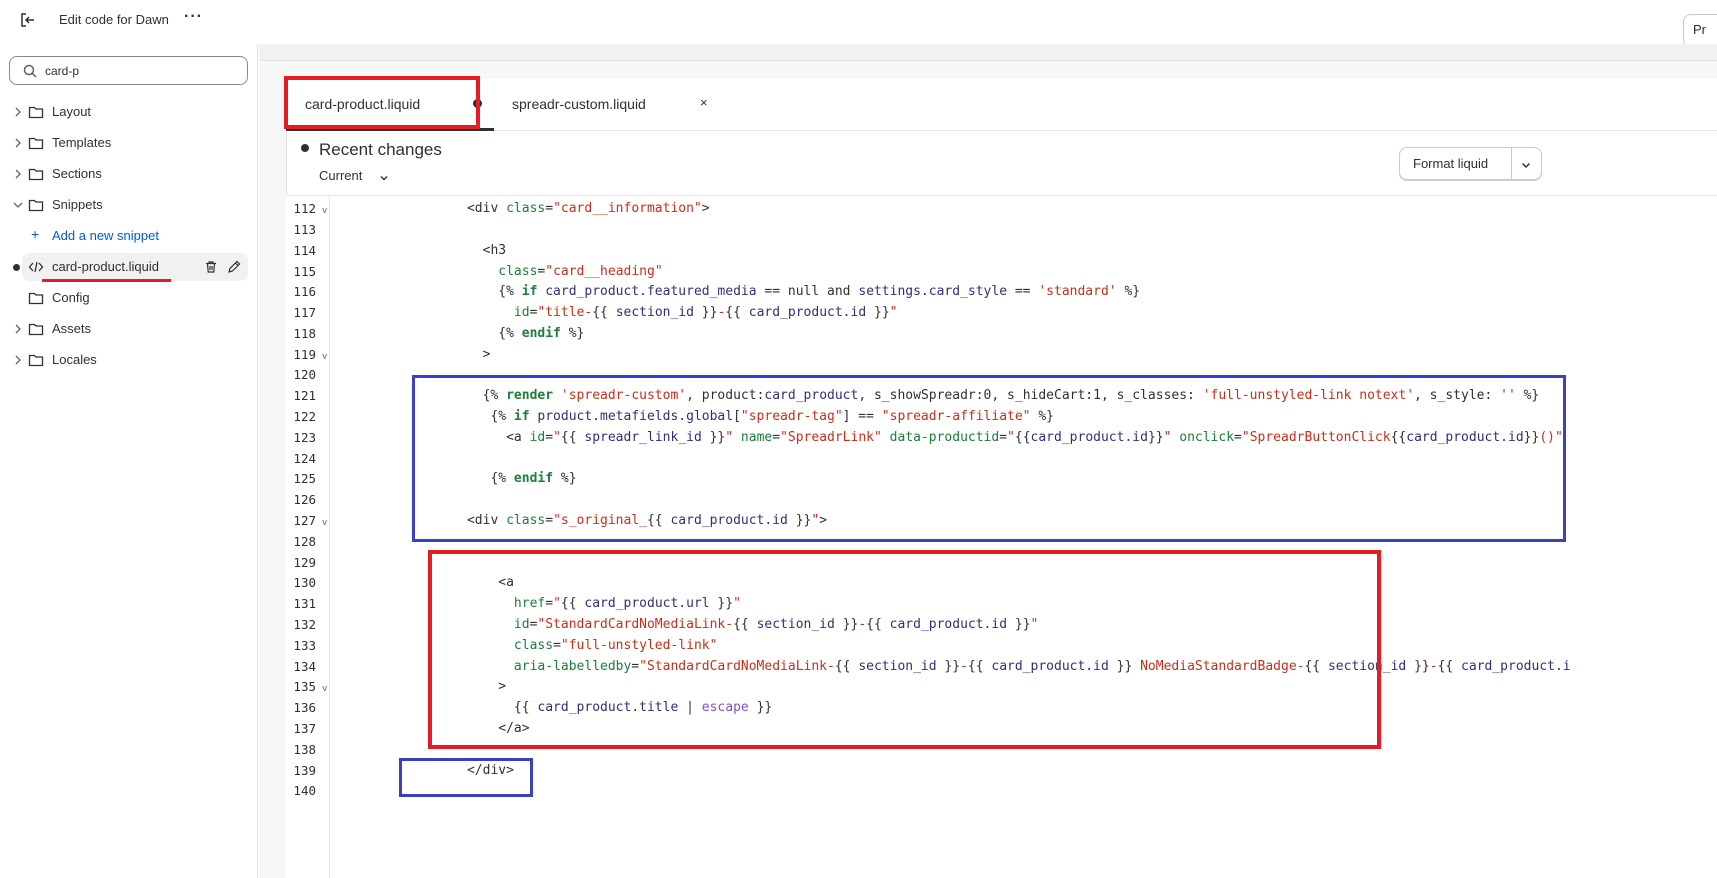 Image resolution: width=1717 pixels, height=878 pixels. I want to click on line-number: 117, so click(304, 312).